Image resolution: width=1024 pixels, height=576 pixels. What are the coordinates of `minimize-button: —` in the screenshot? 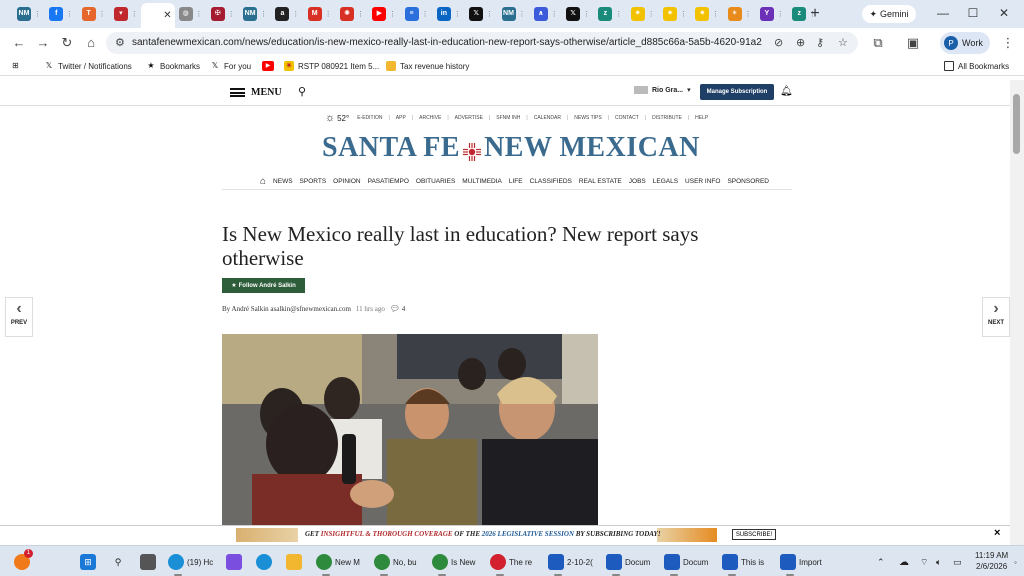 It's located at (943, 13).